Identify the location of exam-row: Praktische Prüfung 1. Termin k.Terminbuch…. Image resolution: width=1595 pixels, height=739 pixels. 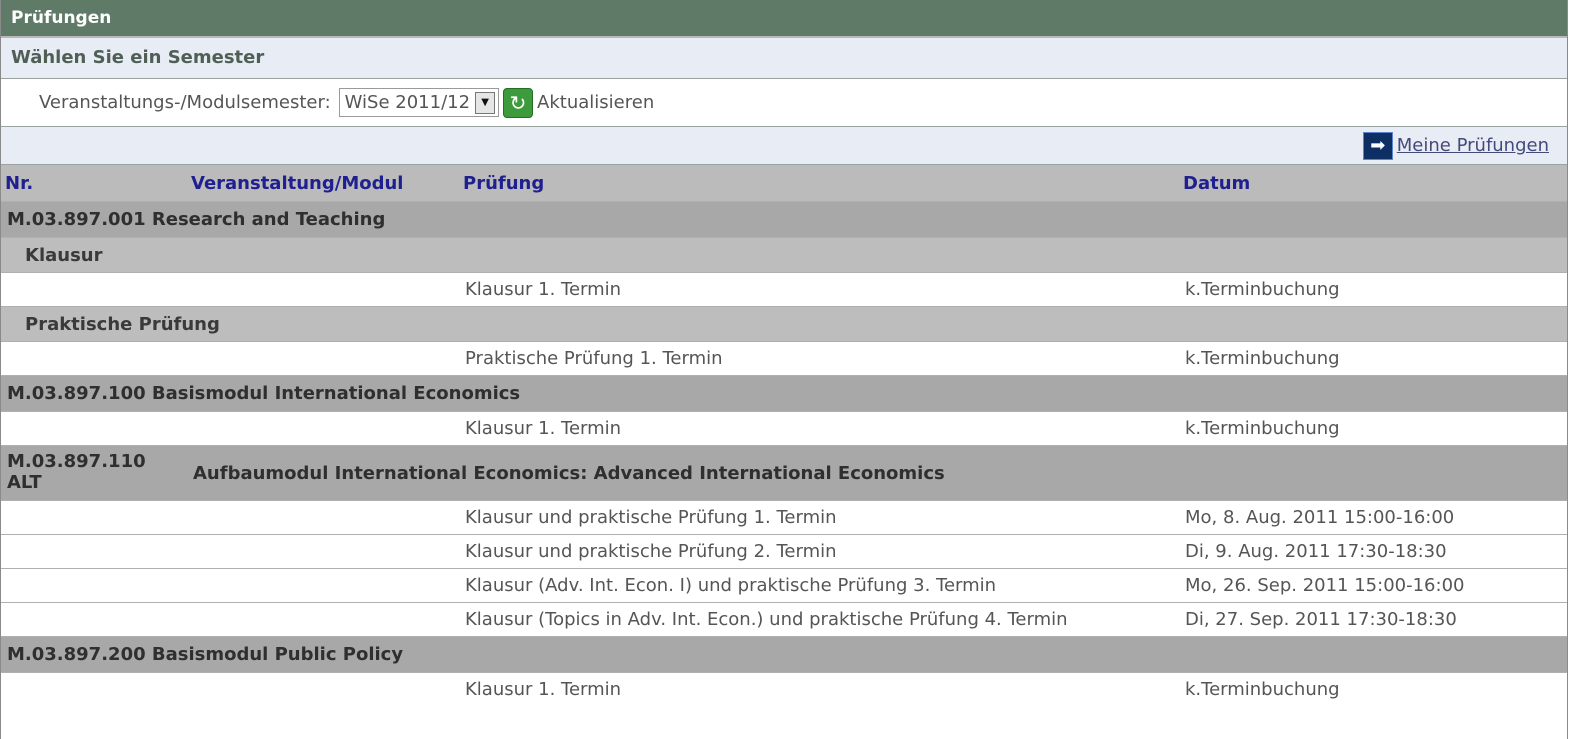
(784, 358).